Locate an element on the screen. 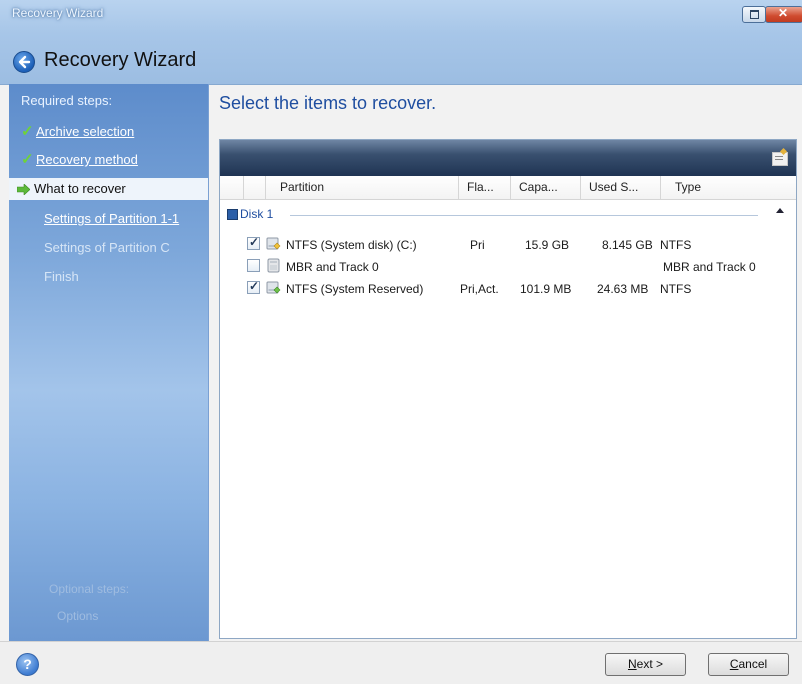  column-header-partition: Partition is located at coordinates (361, 187).